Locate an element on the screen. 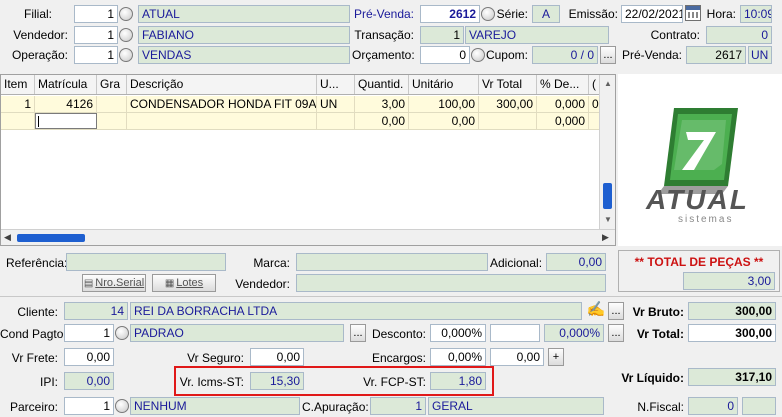 This screenshot has width=782, height=417. col-header-matricula: Matrícula is located at coordinates (66, 84).